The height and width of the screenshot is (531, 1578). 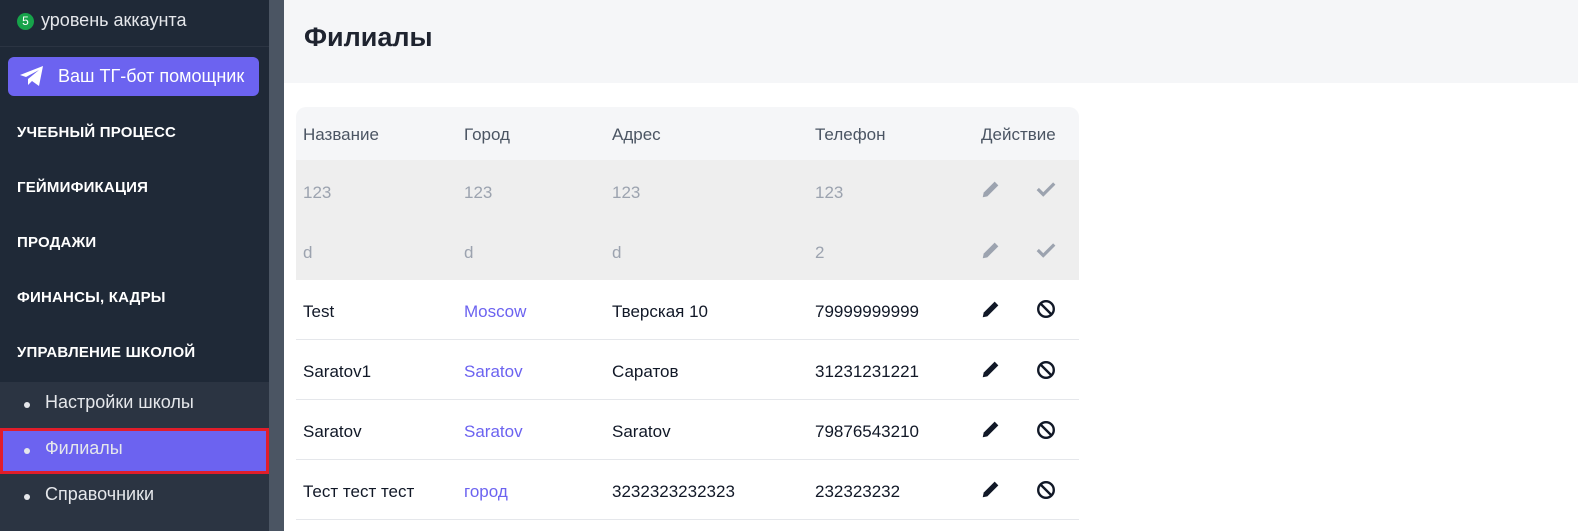 I want to click on cell-city-link: город, so click(x=486, y=492).